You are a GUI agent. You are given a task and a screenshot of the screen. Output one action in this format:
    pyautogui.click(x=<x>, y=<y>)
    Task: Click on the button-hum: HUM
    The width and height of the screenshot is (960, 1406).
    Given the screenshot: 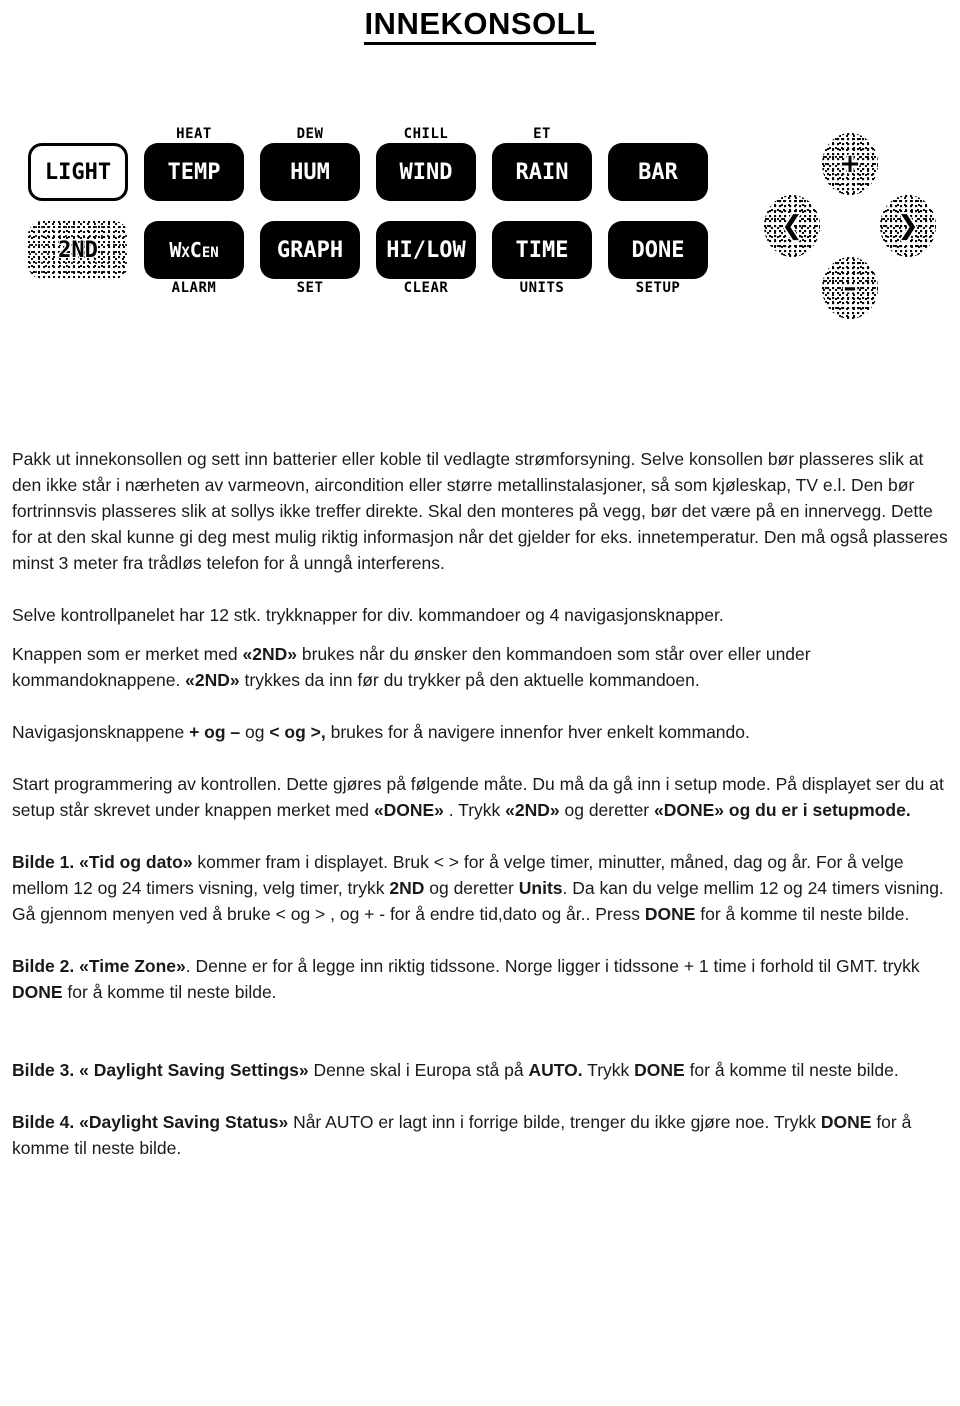 What is the action you would take?
    pyautogui.click(x=310, y=172)
    